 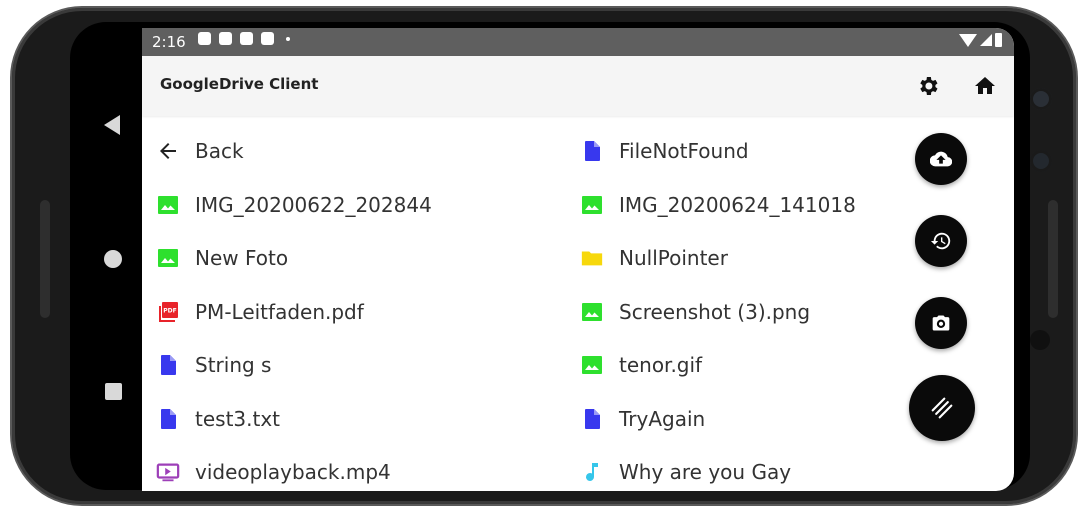 I want to click on home-icon, so click(x=985, y=85).